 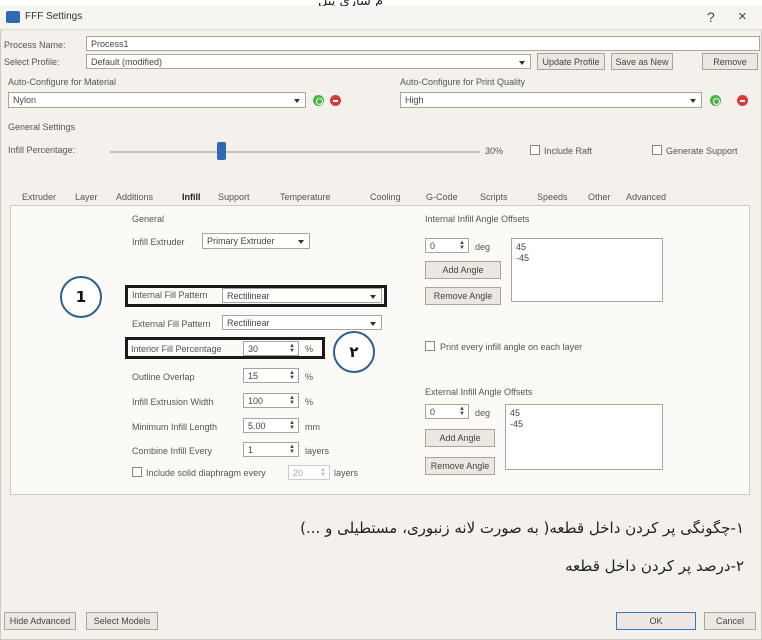 I want to click on outline-overlap-value: 15, so click(x=253, y=376).